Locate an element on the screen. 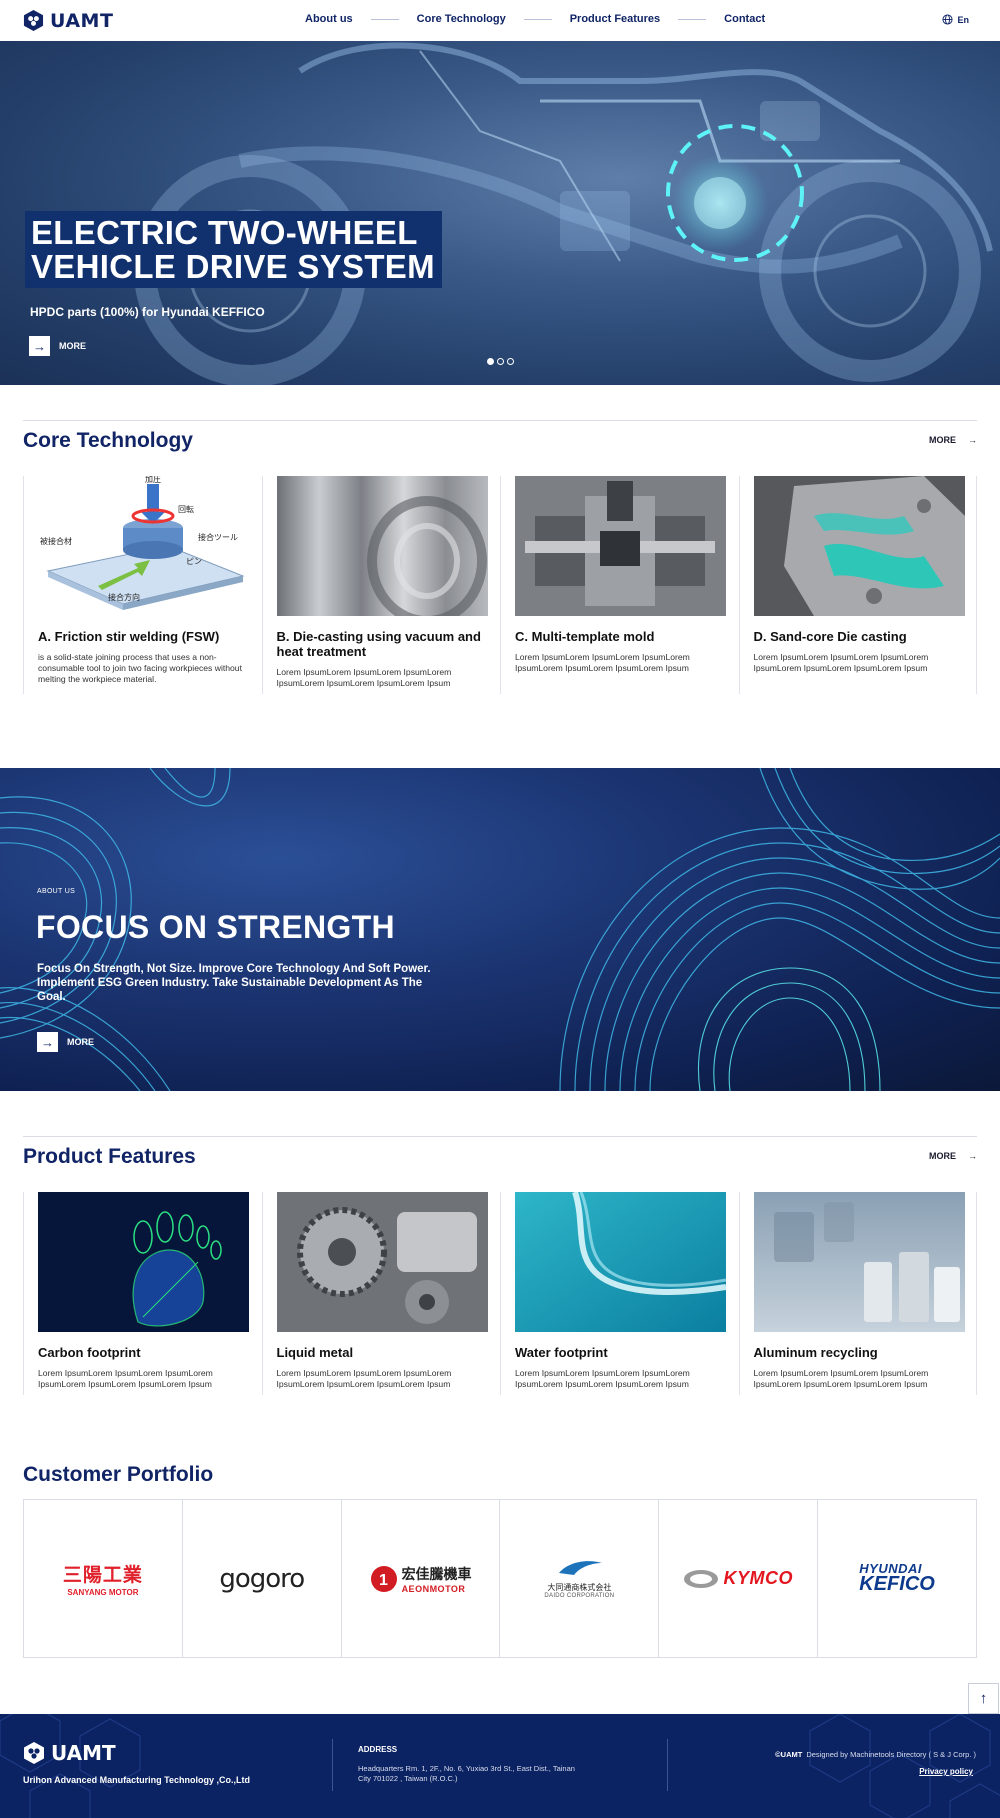  nav-contact: Contact is located at coordinates (744, 19).